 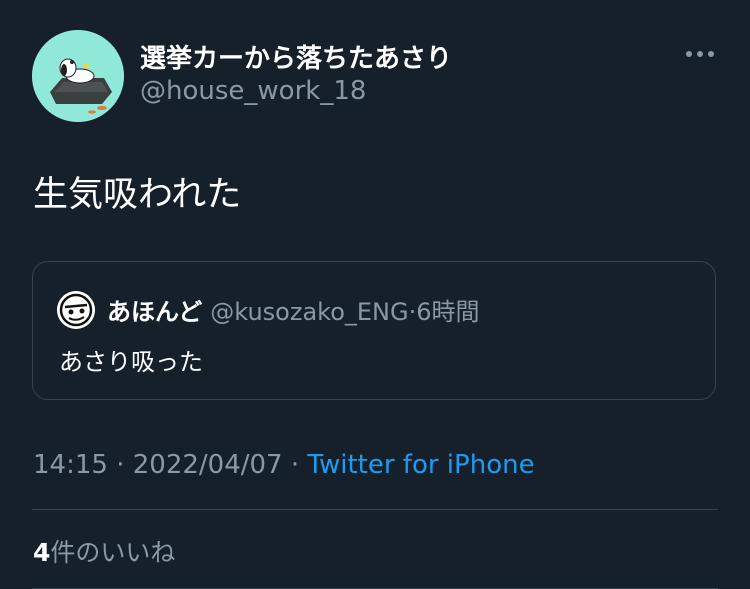 What do you see at coordinates (700, 54) in the screenshot?
I see `more-horizontal-icon` at bounding box center [700, 54].